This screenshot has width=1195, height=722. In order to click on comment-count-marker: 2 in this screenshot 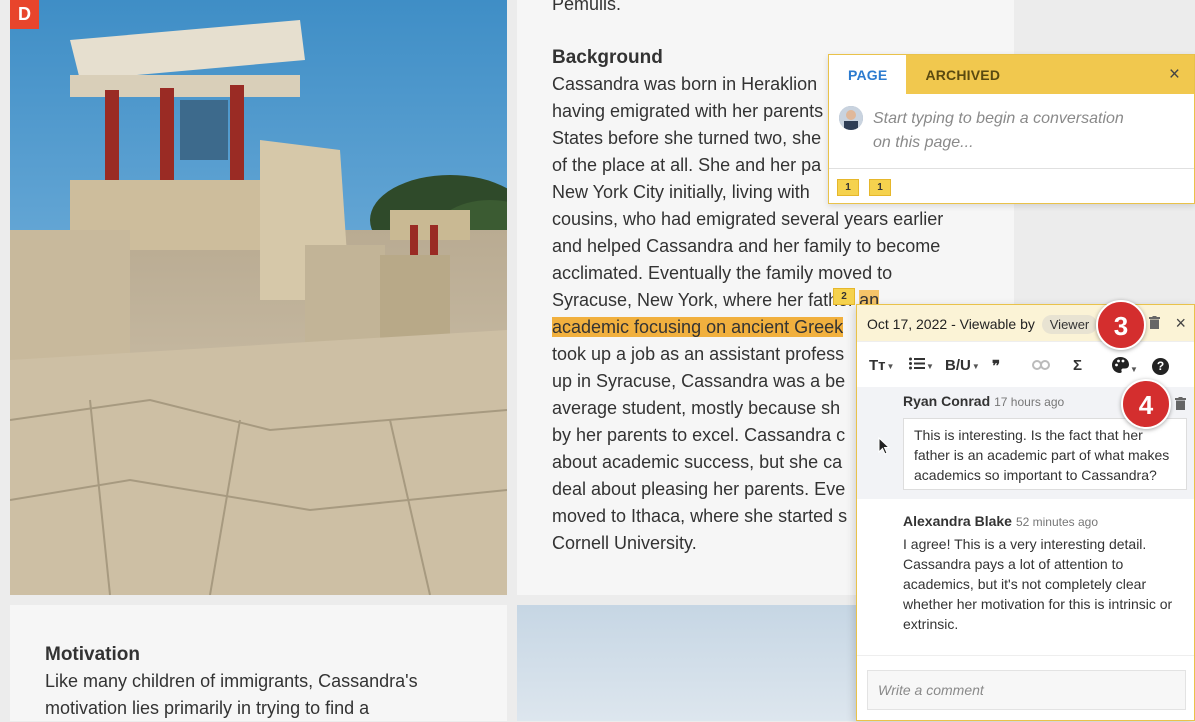, I will do `click(844, 296)`.